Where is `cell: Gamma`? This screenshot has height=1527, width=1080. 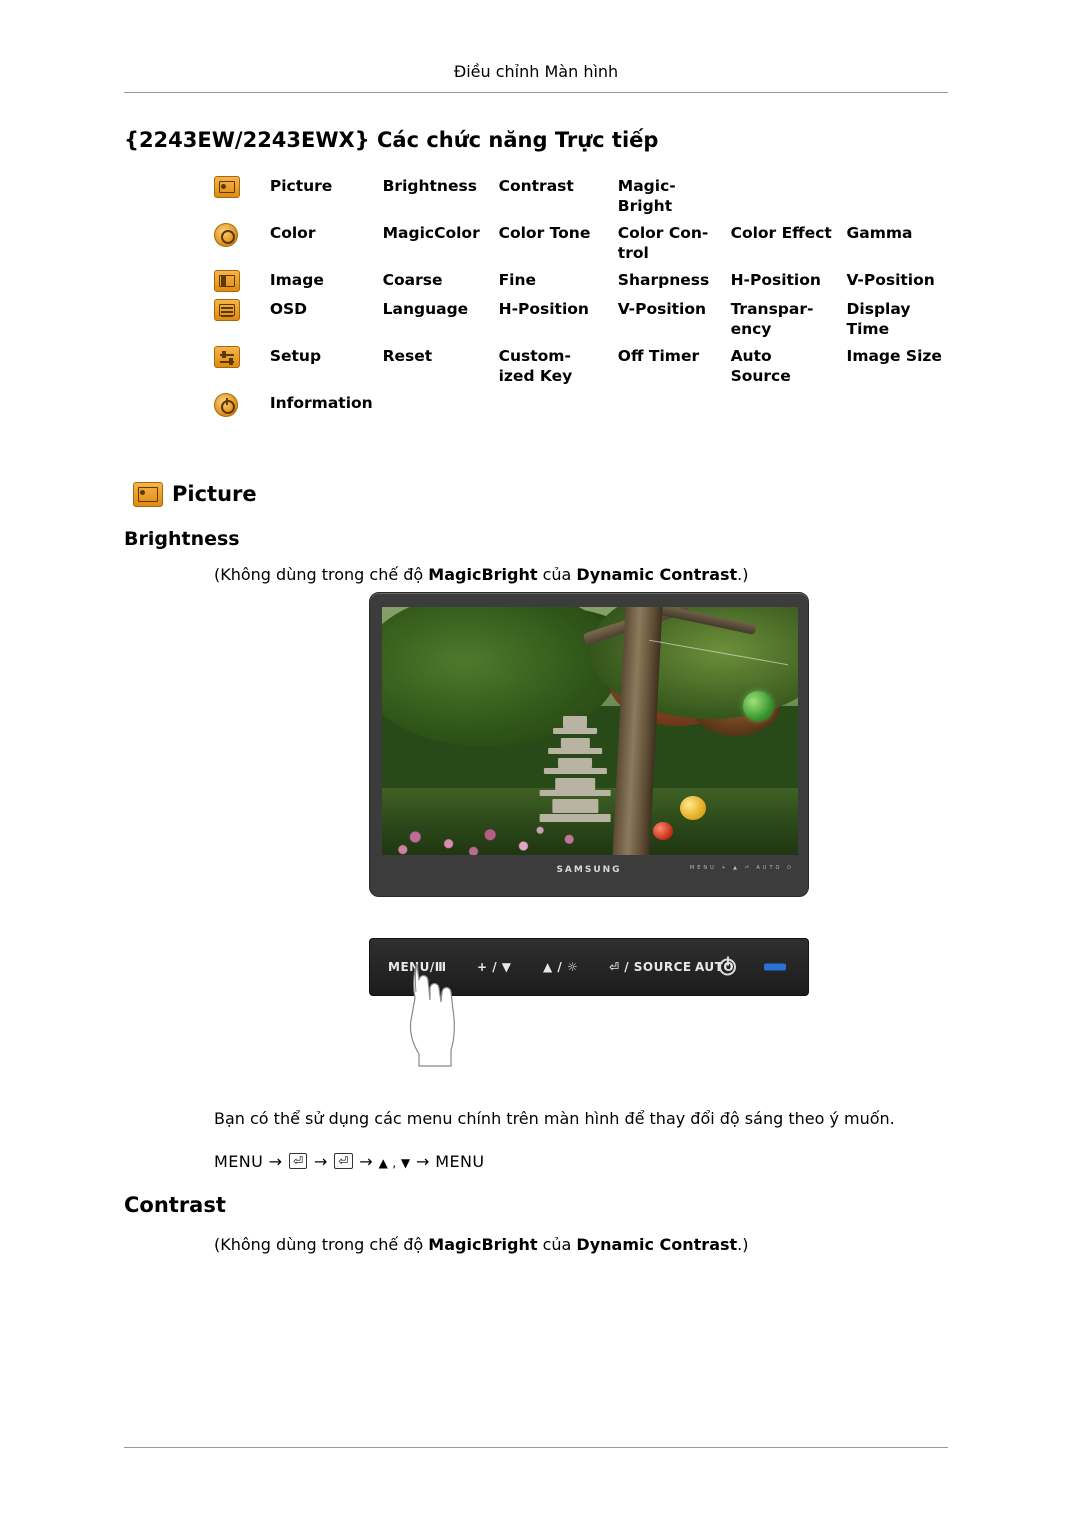 cell: Gamma is located at coordinates (879, 233).